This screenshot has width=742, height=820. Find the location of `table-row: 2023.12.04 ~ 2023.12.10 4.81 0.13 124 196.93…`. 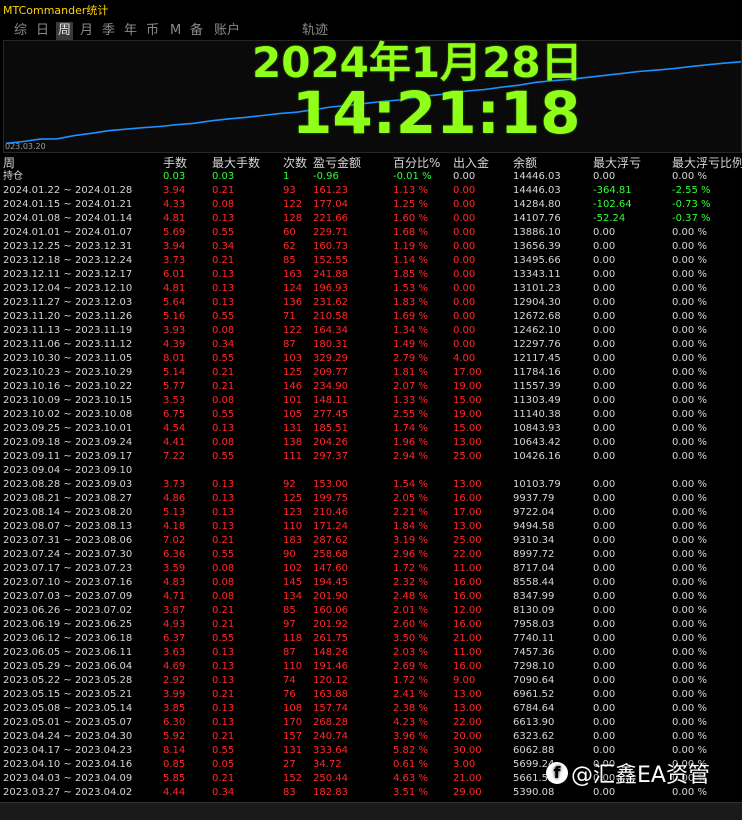

table-row: 2023.12.04 ~ 2023.12.10 4.81 0.13 124 196.93… is located at coordinates (371, 289).